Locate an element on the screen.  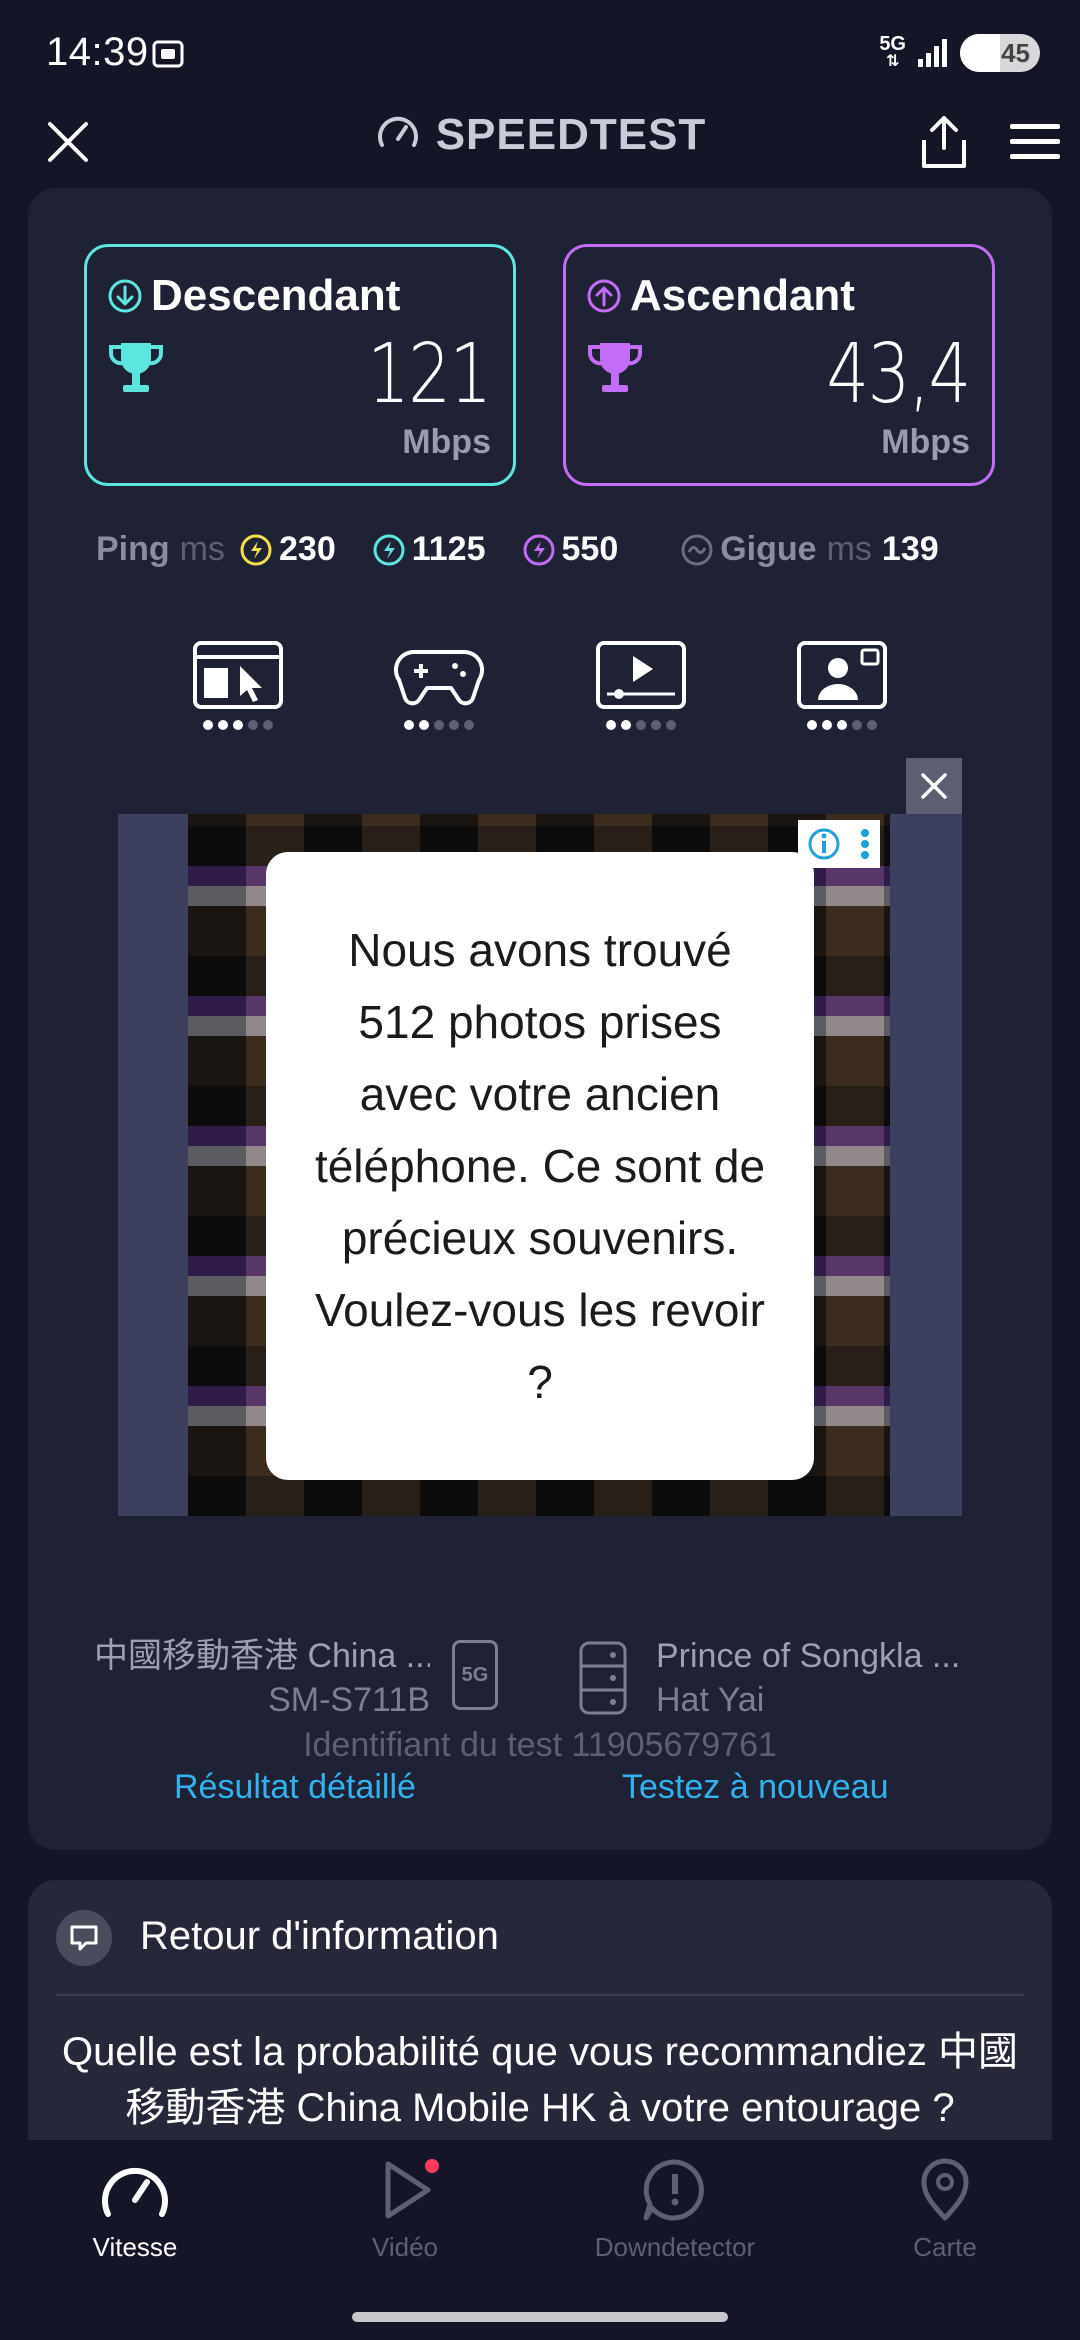
video-player-icon is located at coordinates (640, 675).